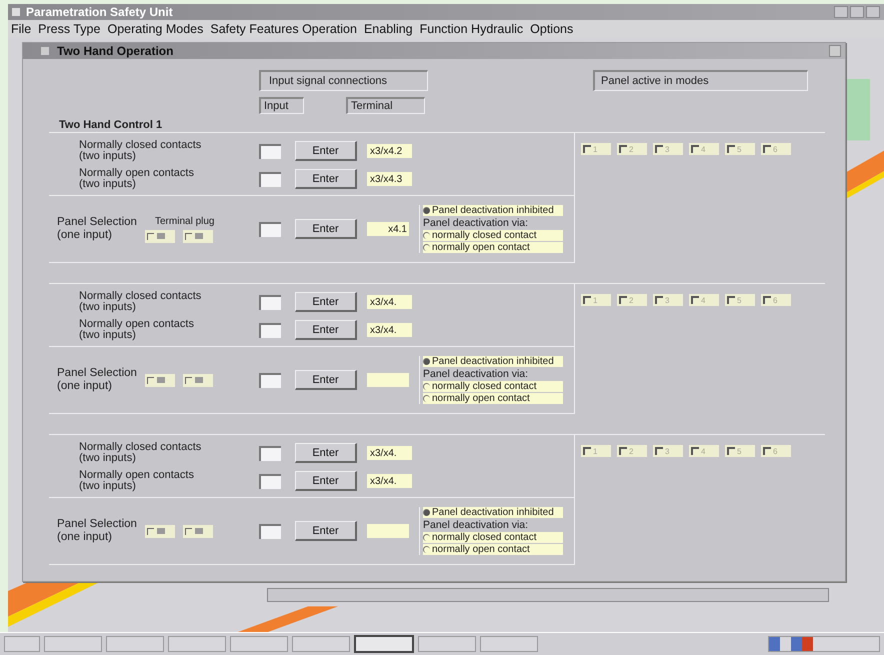  Describe the element at coordinates (552, 29) in the screenshot. I see `menu-item: Options` at that location.